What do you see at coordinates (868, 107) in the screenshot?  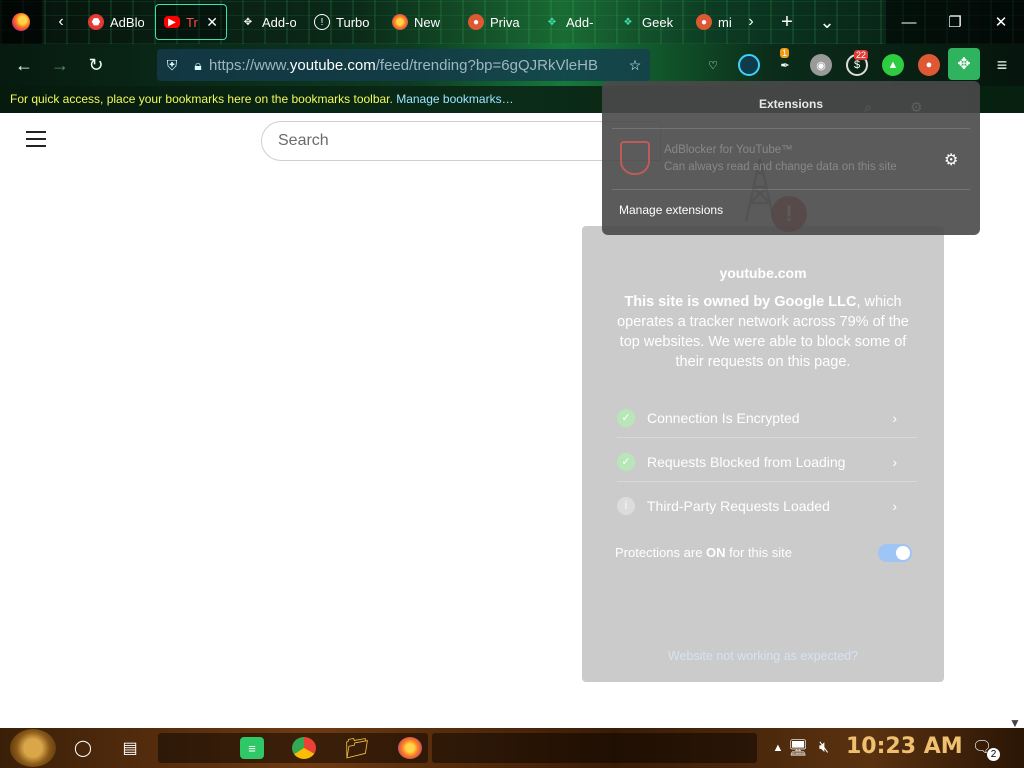 I see `search-icon: ⌕` at bounding box center [868, 107].